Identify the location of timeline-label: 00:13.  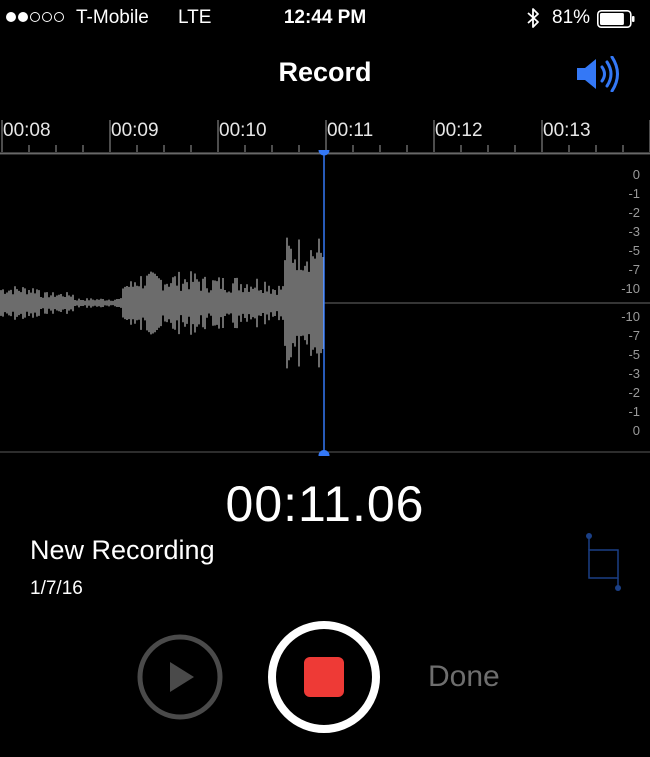
(567, 130).